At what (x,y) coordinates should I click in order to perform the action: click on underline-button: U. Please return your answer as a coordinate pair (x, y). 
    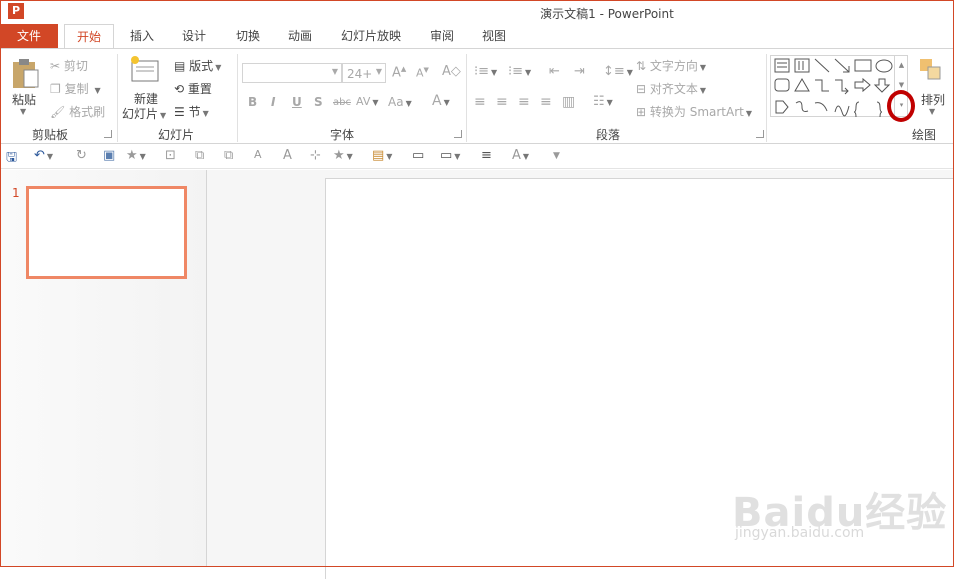
    Looking at the image, I should click on (297, 102).